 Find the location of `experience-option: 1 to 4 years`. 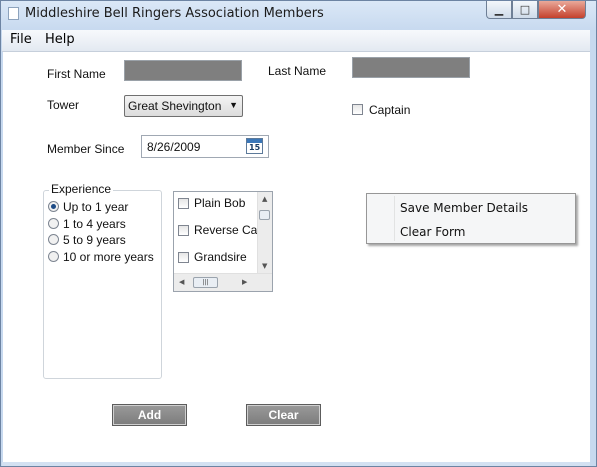

experience-option: 1 to 4 years is located at coordinates (87, 223).